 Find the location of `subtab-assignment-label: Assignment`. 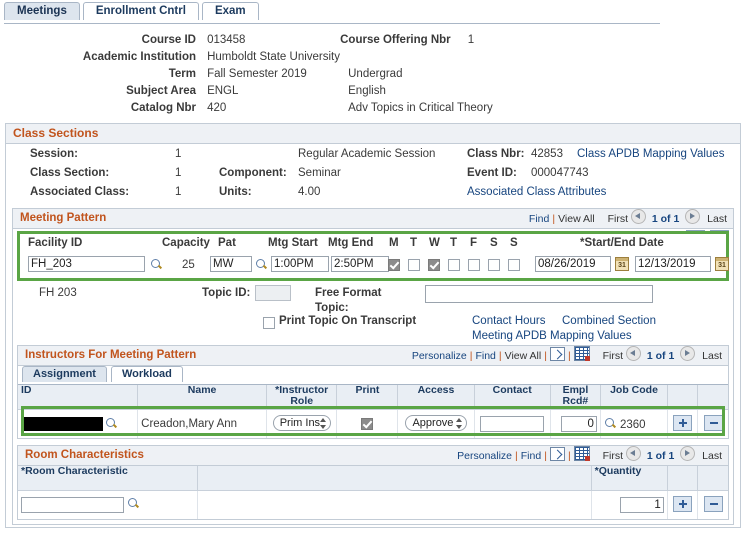

subtab-assignment-label: Assignment is located at coordinates (64, 374).